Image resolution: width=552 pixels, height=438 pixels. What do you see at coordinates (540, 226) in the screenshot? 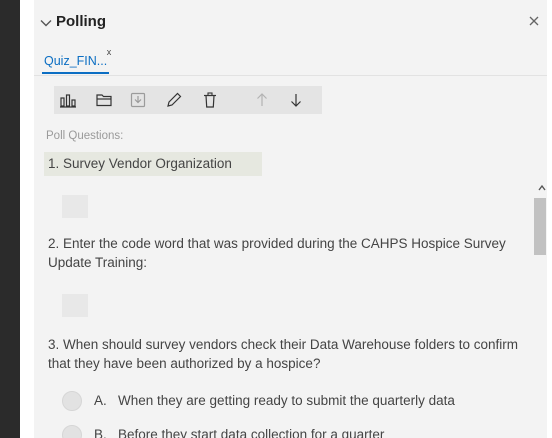
I see `scrollbar-thumb` at bounding box center [540, 226].